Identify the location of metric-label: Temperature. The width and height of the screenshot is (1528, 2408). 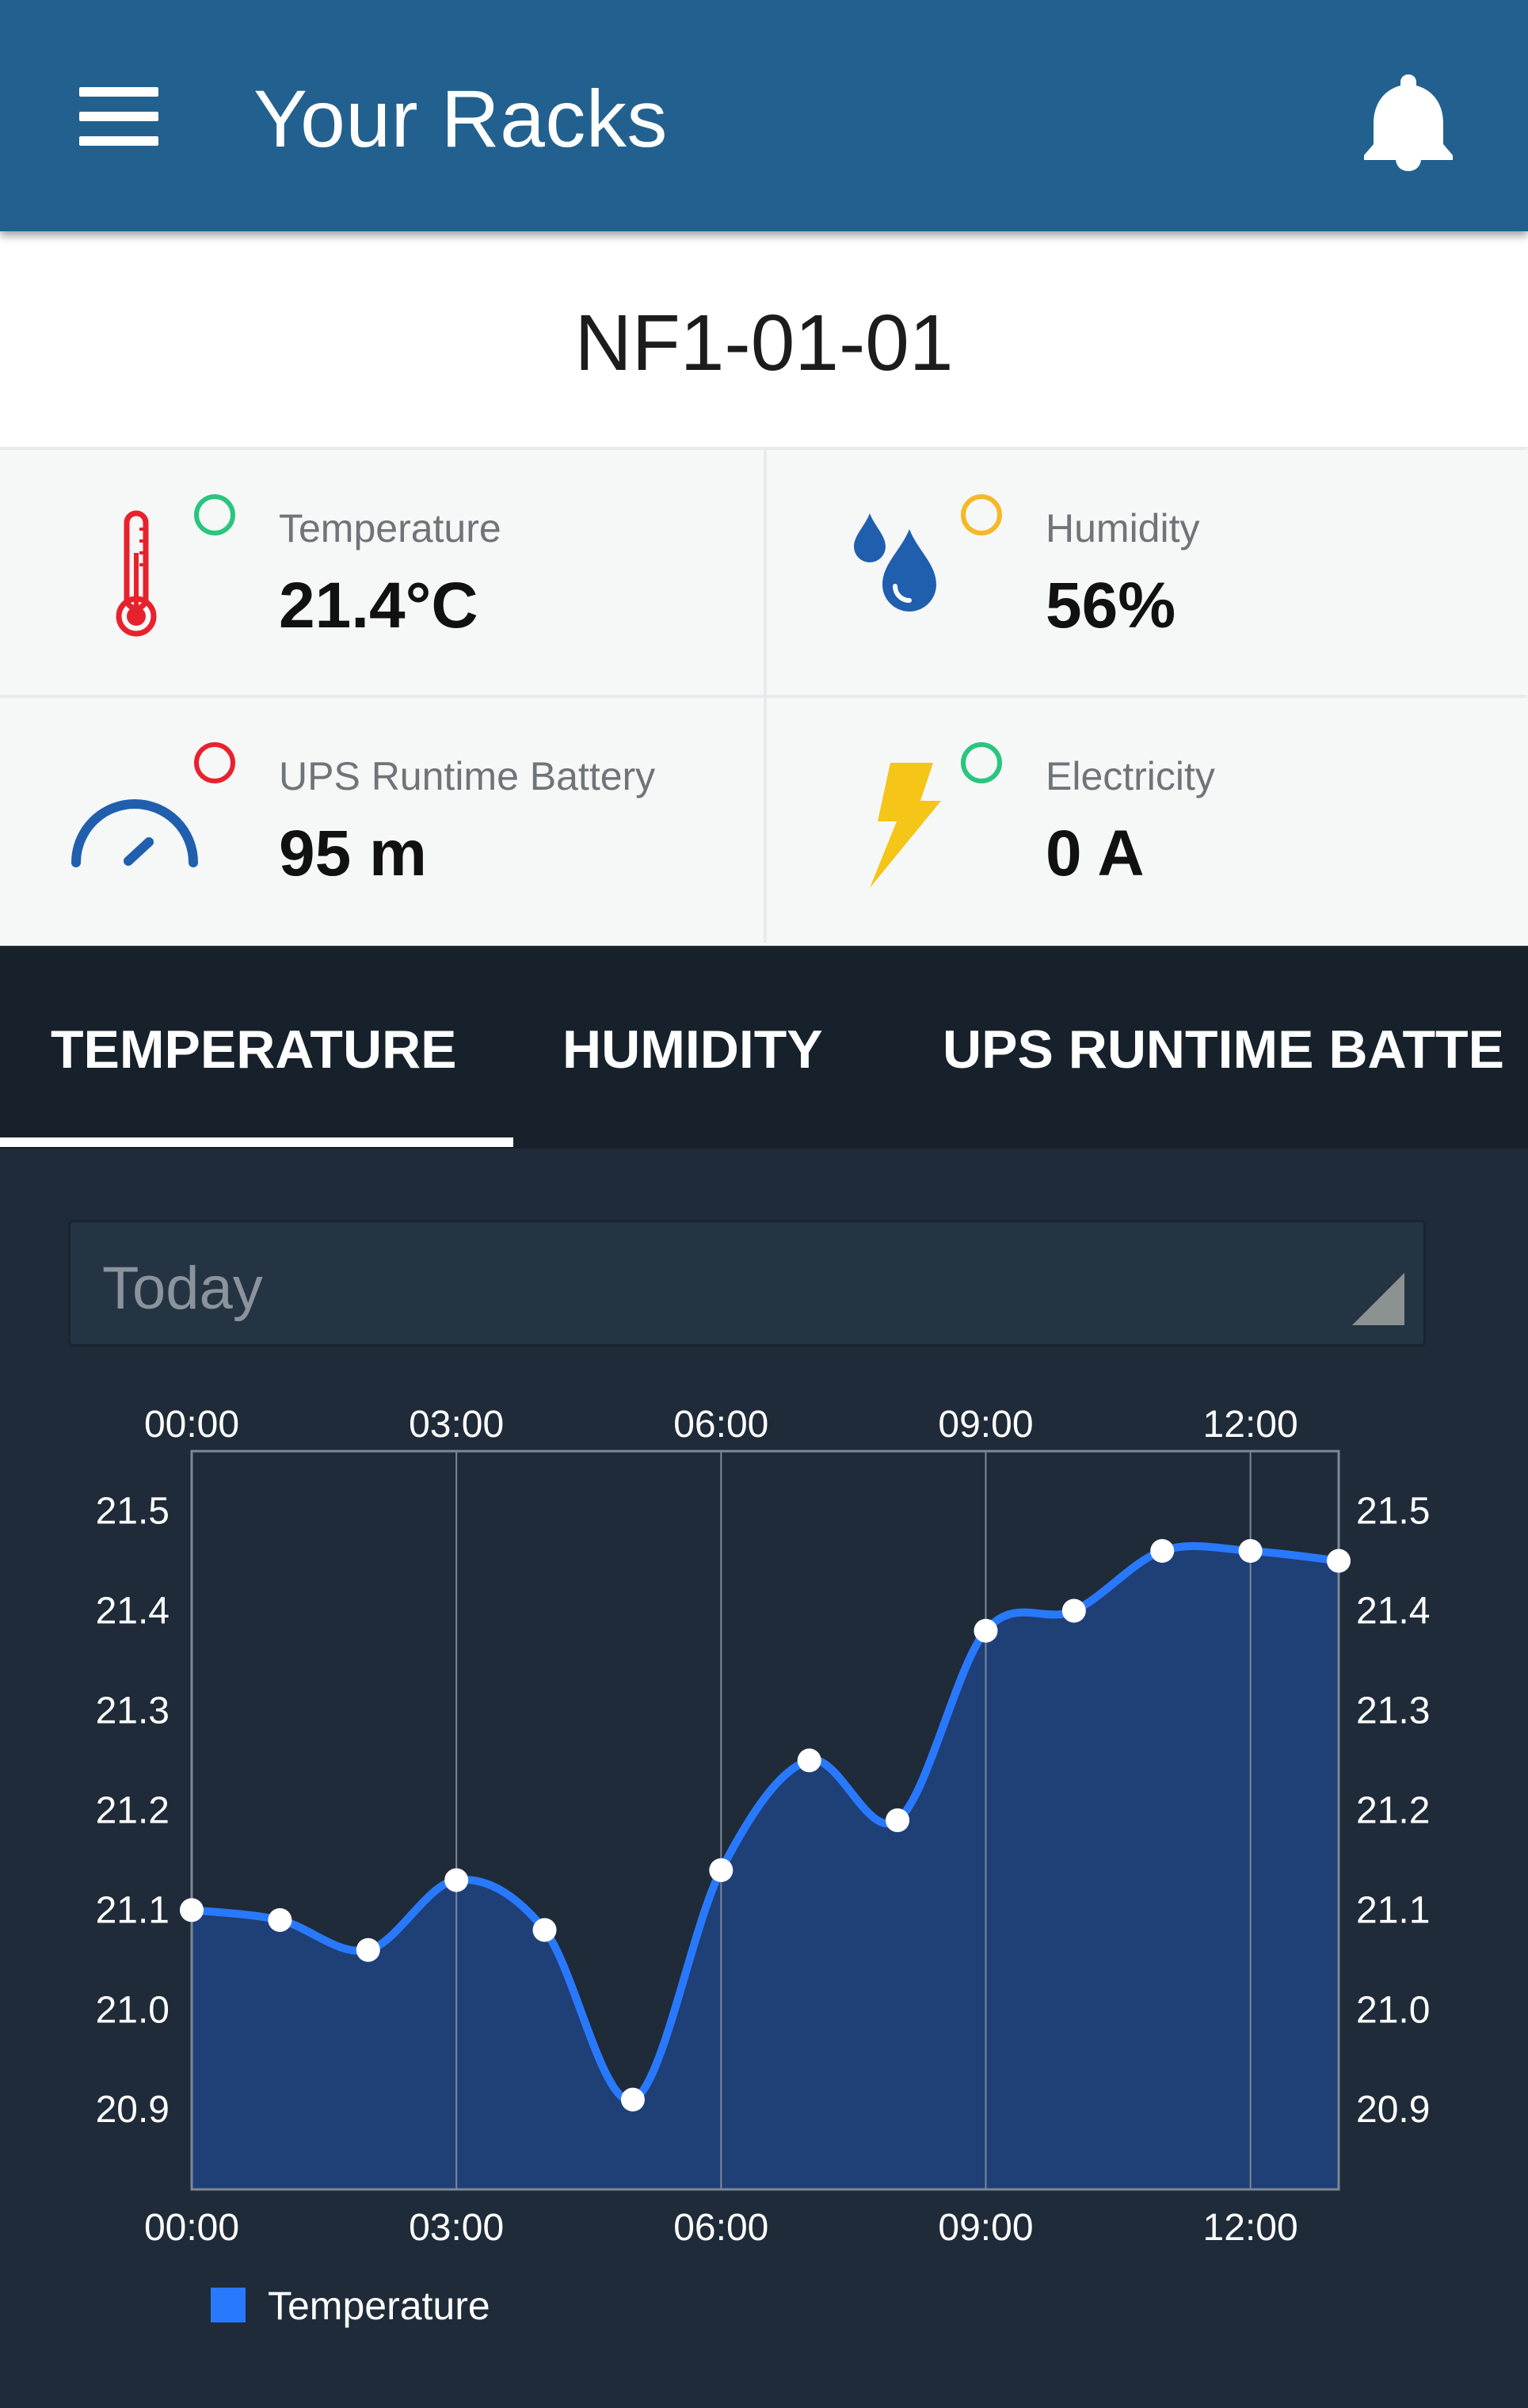
(390, 529).